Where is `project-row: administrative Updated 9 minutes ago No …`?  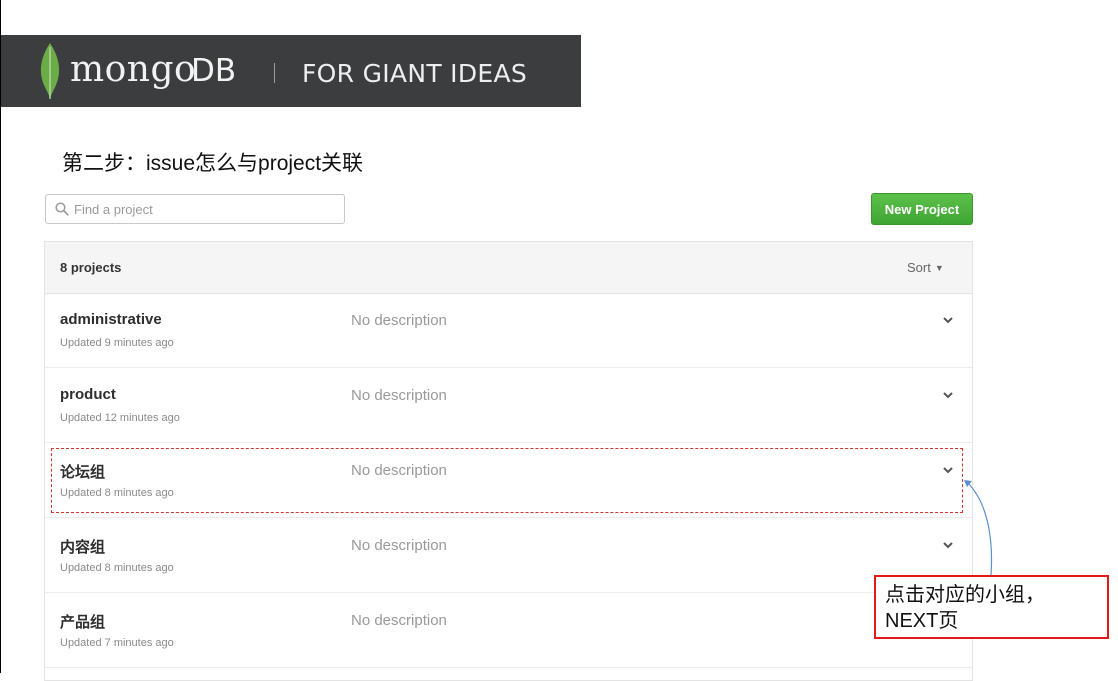 project-row: administrative Updated 9 minutes ago No … is located at coordinates (508, 330).